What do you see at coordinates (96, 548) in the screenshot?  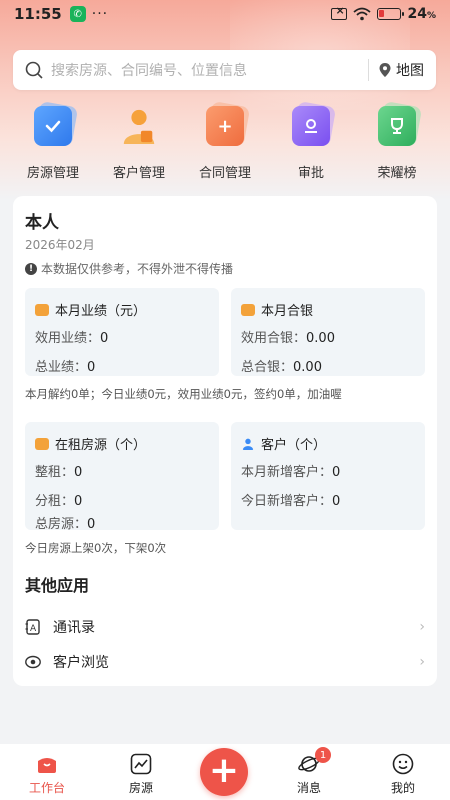 I see `listing-summary: 今日房源上架0次，下架0次` at bounding box center [96, 548].